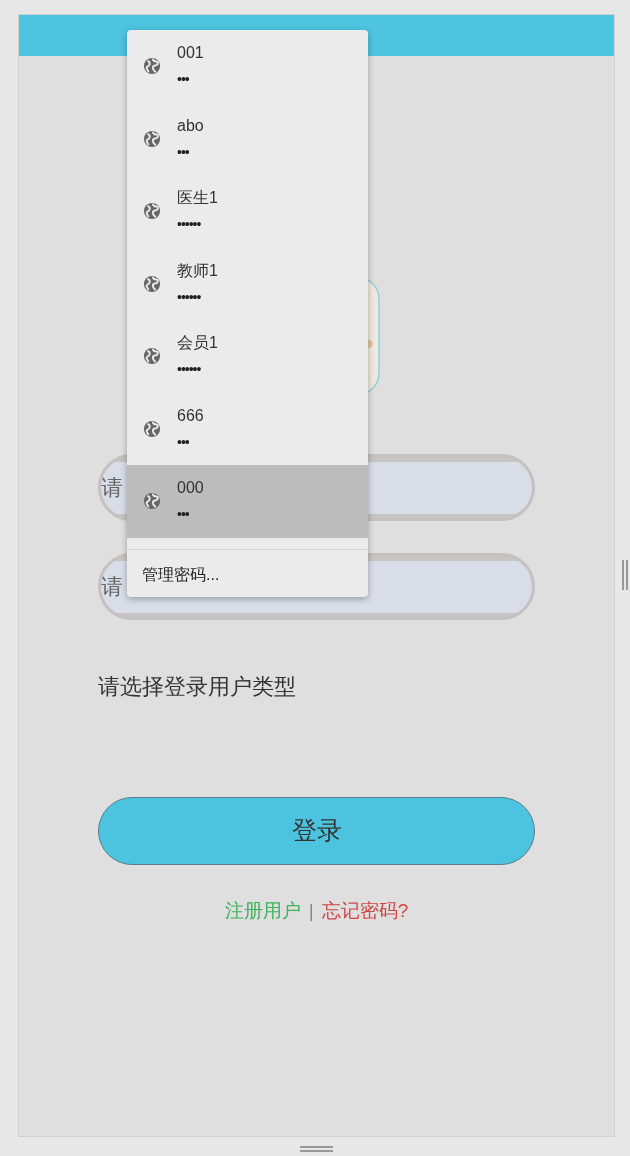 Image resolution: width=630 pixels, height=1156 pixels. I want to click on username-text: 会员1, so click(197, 343).